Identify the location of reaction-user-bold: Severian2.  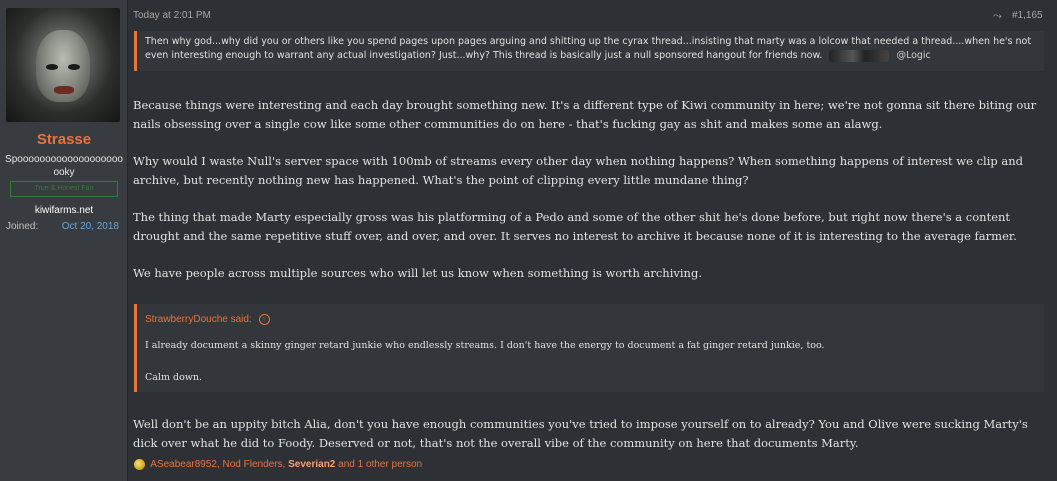
(311, 464).